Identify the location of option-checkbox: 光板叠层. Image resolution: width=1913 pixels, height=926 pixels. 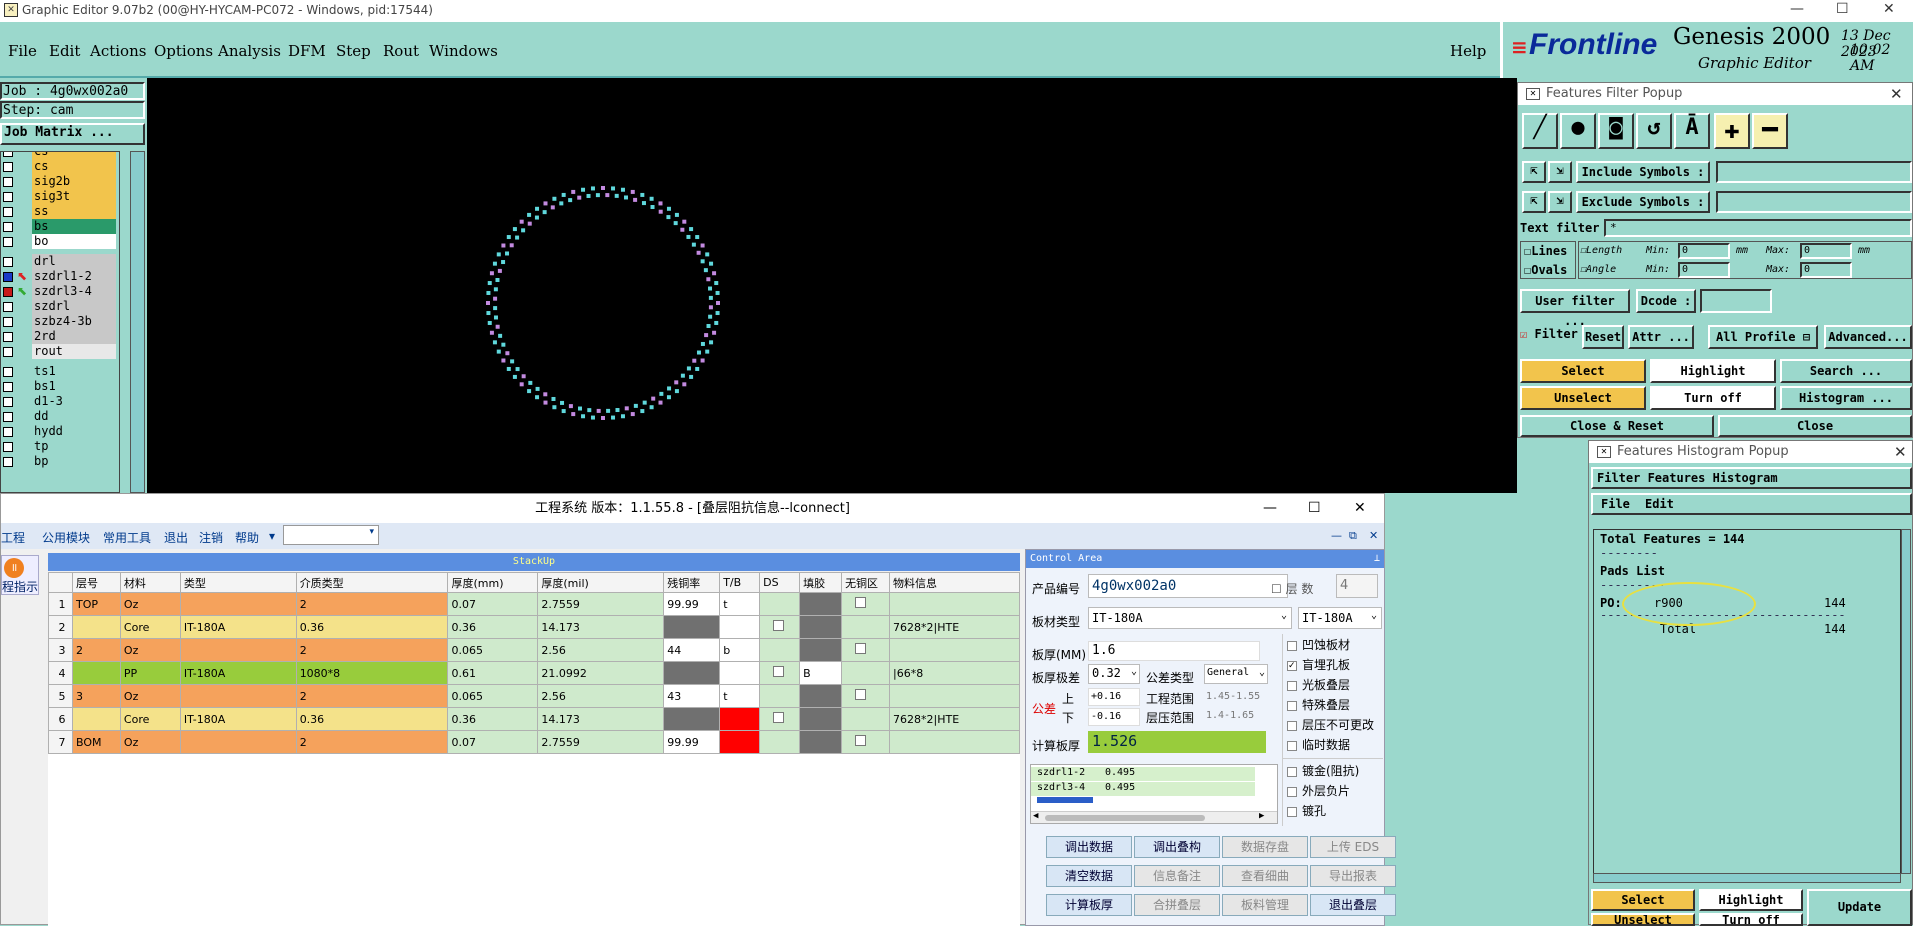
(1318, 684).